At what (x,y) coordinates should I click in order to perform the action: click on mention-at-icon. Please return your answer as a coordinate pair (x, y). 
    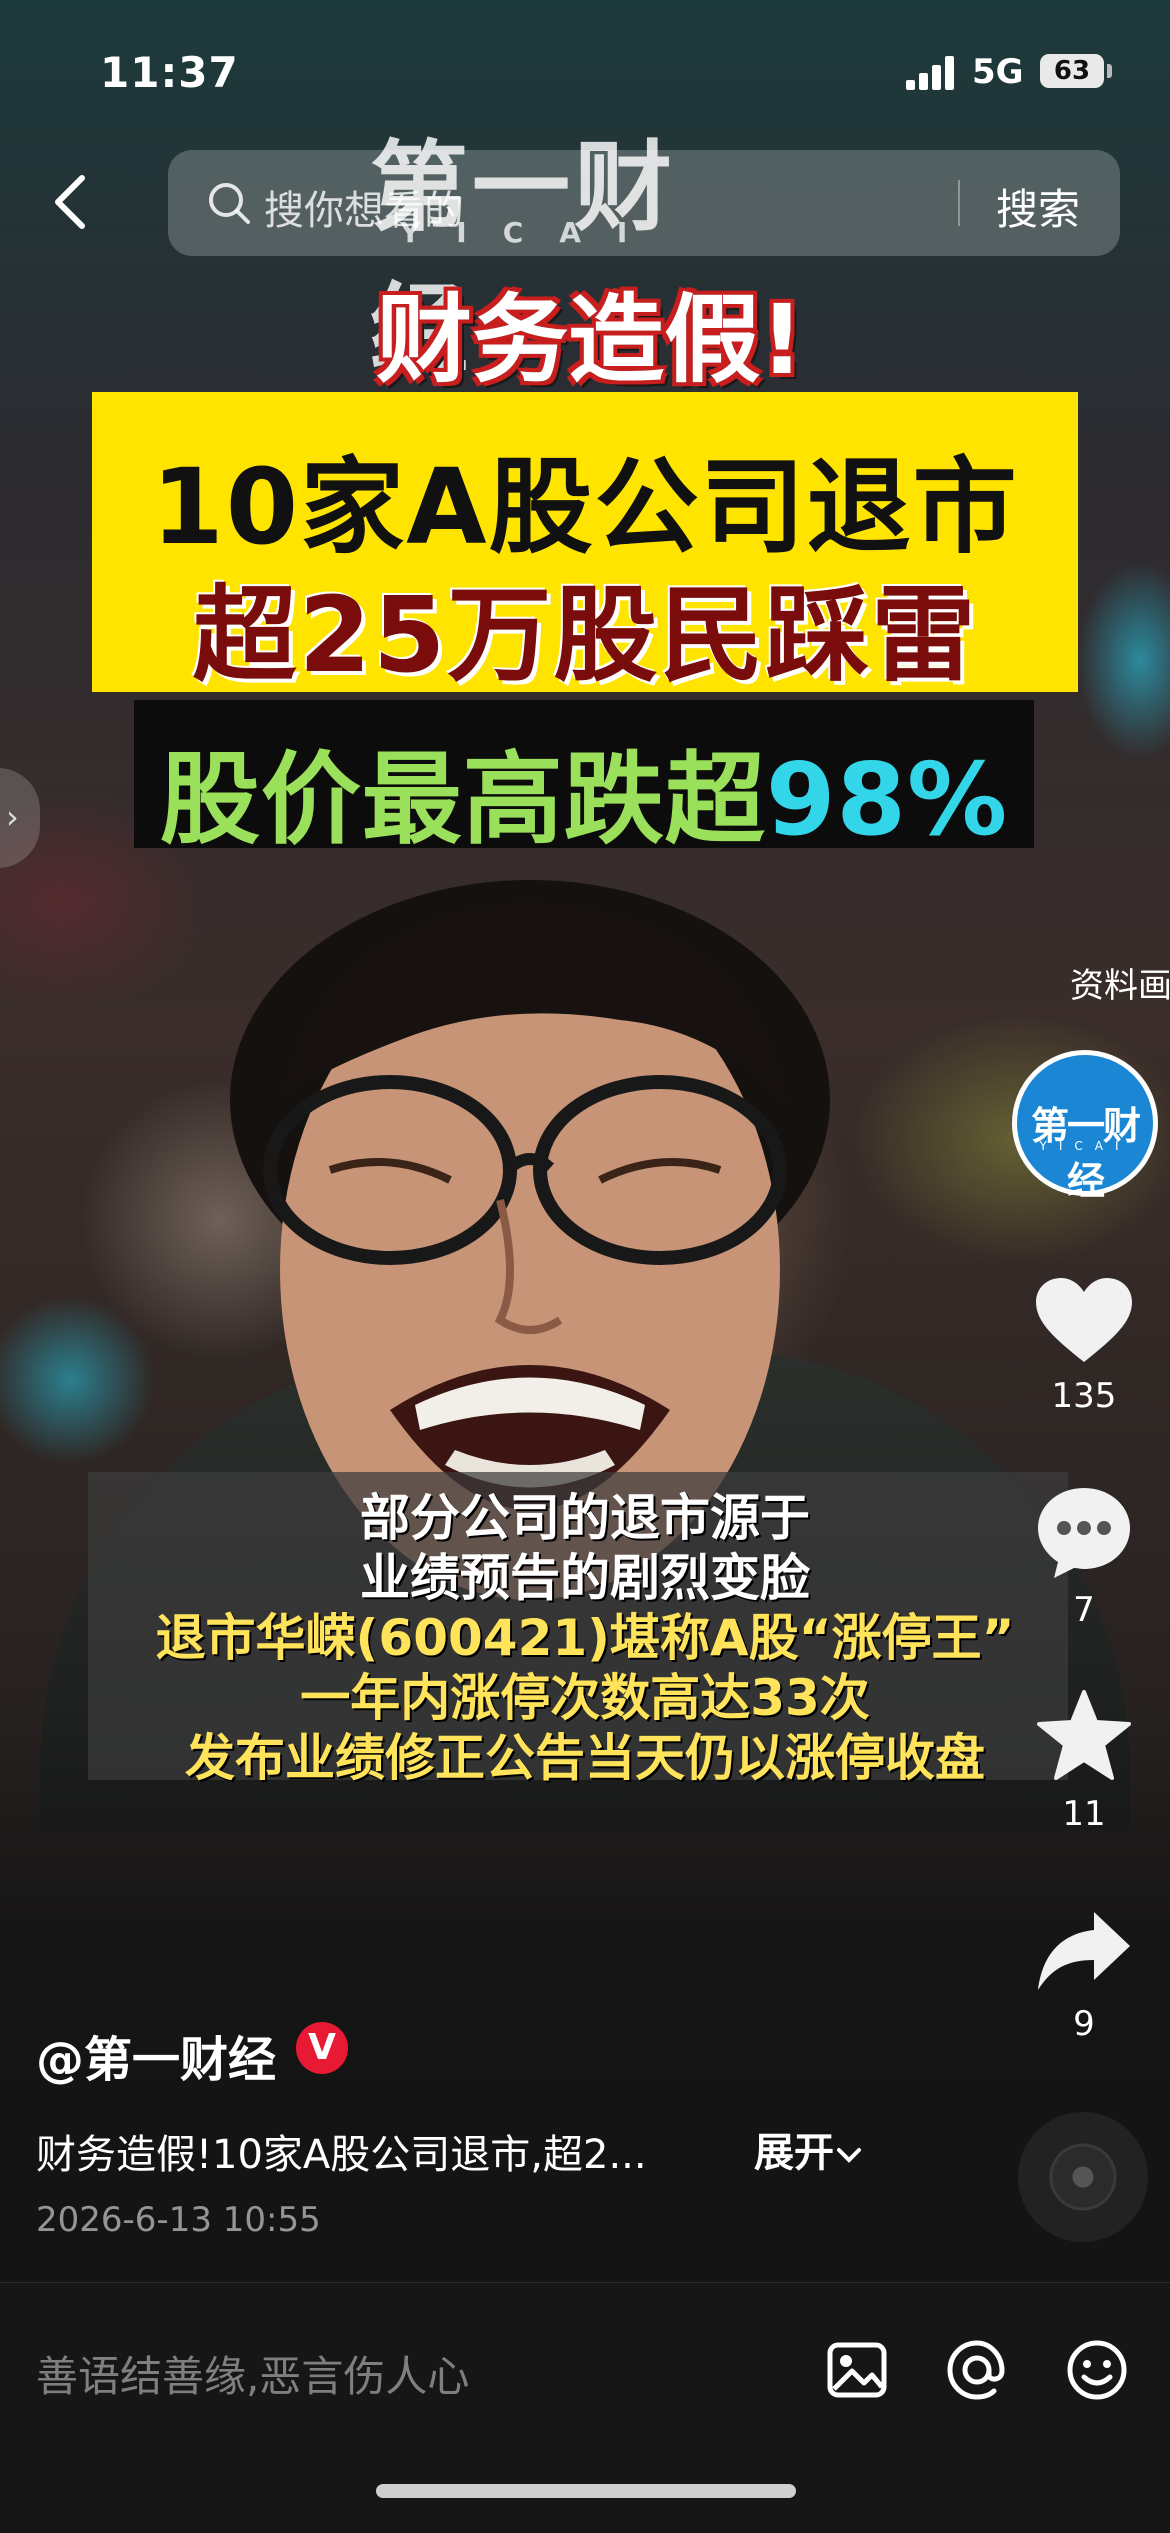
    Looking at the image, I should click on (977, 2370).